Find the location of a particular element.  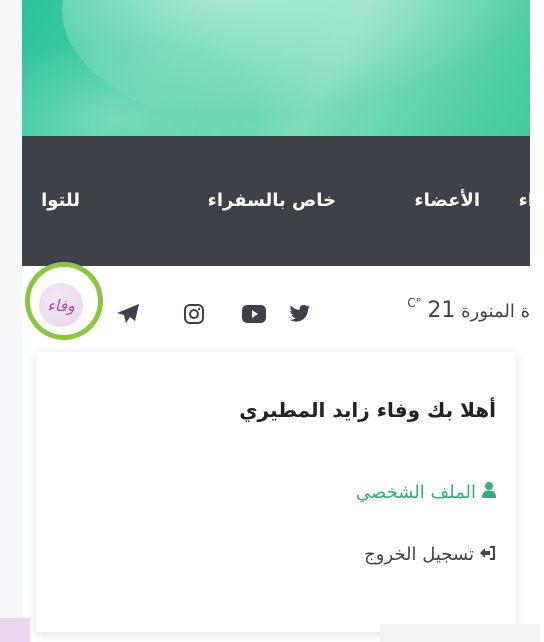

profile-link: الملف الشخصي is located at coordinates (426, 492).